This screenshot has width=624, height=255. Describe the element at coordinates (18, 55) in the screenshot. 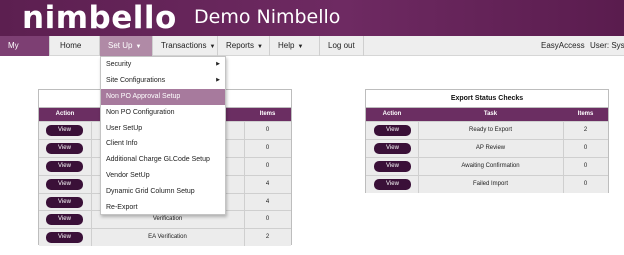

I see `nav-my-tasks-label: My Tasks` at that location.